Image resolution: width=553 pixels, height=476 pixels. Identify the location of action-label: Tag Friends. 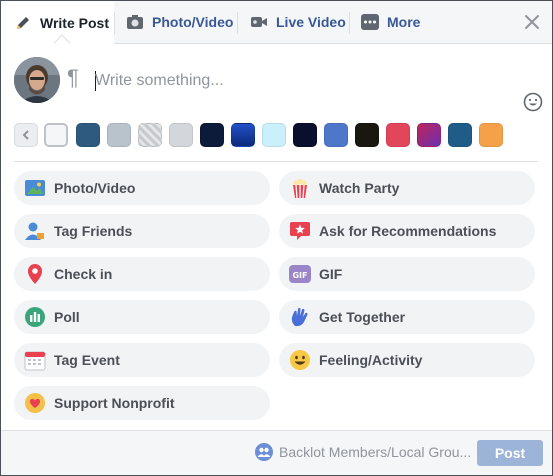
(93, 231).